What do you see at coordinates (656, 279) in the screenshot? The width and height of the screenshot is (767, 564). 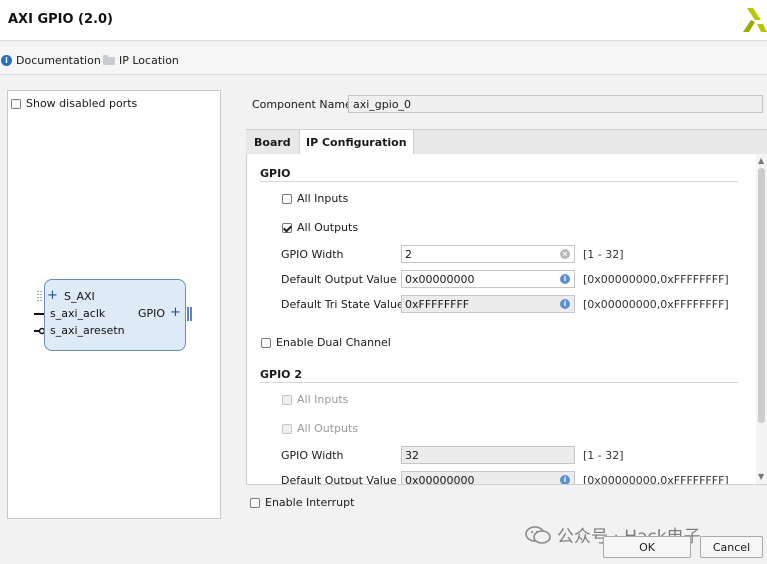 I see `default-output-range: [0x00000000,0xFFFFFFFF]` at bounding box center [656, 279].